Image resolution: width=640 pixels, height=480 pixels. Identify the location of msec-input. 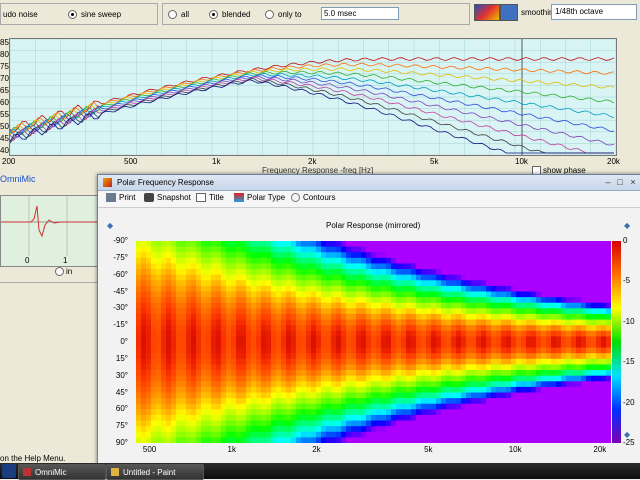
(360, 13).